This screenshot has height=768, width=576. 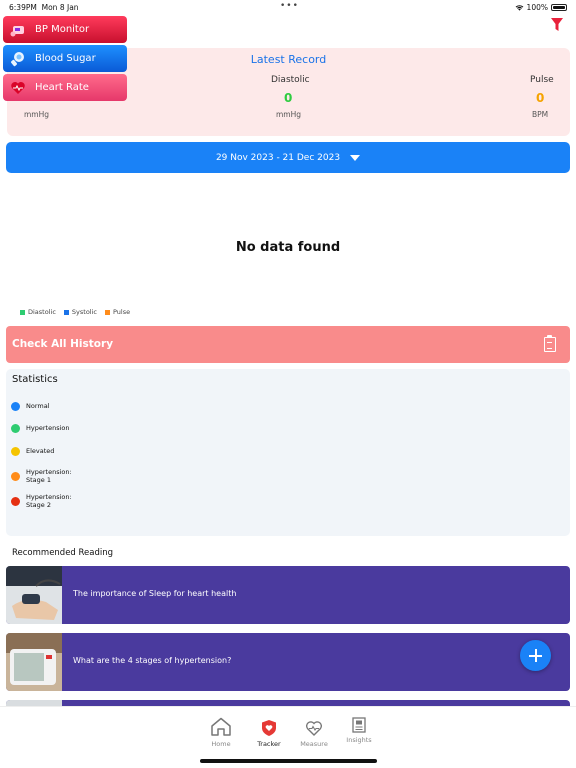 What do you see at coordinates (221, 726) in the screenshot?
I see `home-icon` at bounding box center [221, 726].